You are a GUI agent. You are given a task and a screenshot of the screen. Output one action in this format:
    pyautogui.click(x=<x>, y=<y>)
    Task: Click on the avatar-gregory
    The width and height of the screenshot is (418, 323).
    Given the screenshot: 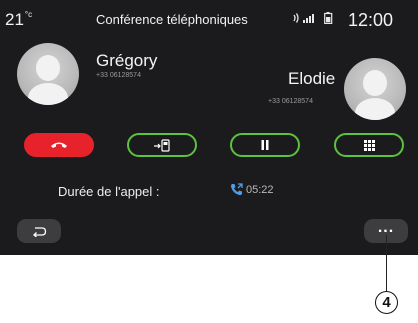 What is the action you would take?
    pyautogui.click(x=48, y=74)
    